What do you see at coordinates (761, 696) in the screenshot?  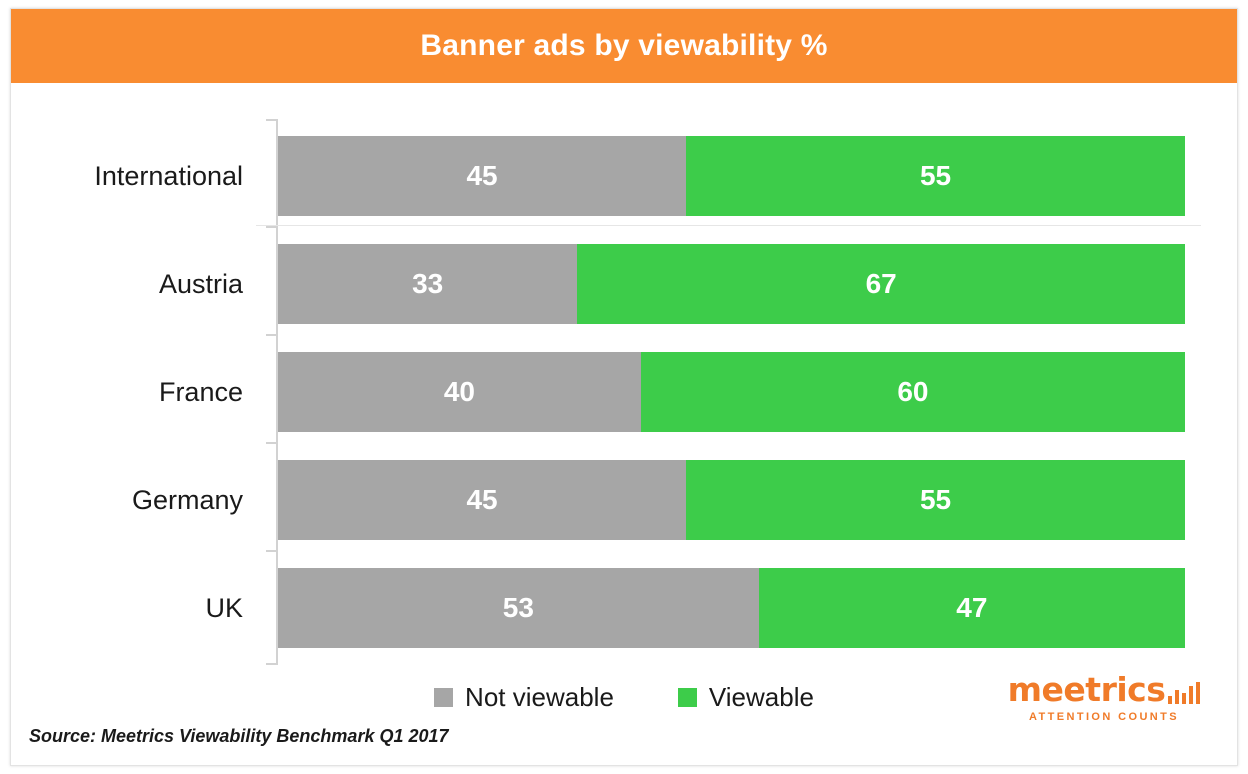 I see `legend-label: Viewable` at bounding box center [761, 696].